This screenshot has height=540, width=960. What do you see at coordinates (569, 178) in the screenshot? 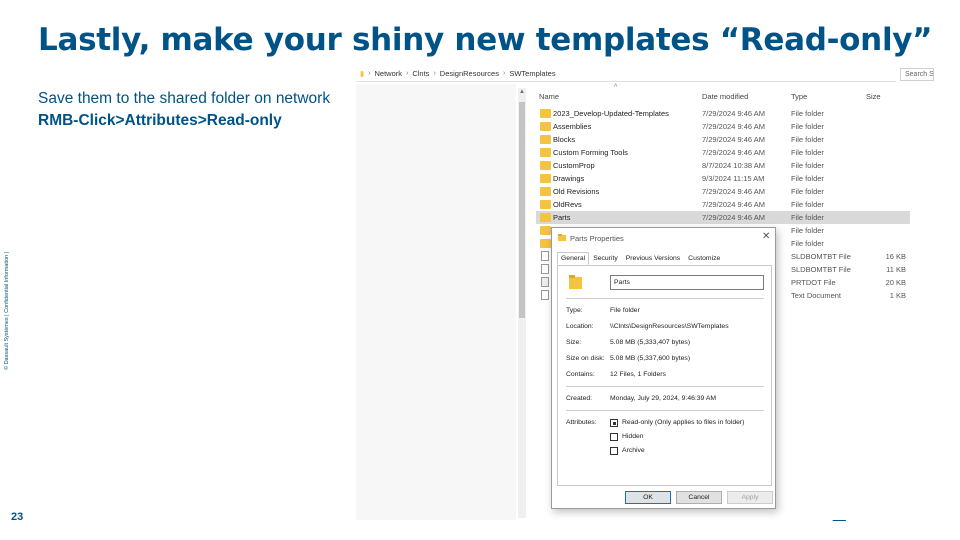
I see `file-name: Drawings` at bounding box center [569, 178].